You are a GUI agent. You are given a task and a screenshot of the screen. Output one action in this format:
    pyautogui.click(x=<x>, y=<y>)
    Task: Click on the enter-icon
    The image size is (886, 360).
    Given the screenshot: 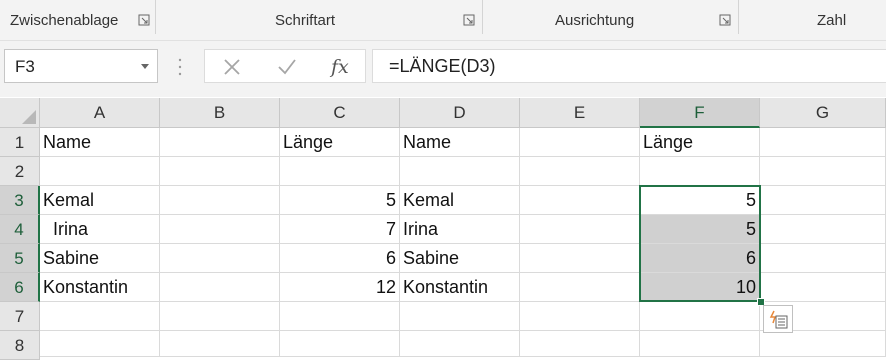 What is the action you would take?
    pyautogui.click(x=287, y=67)
    